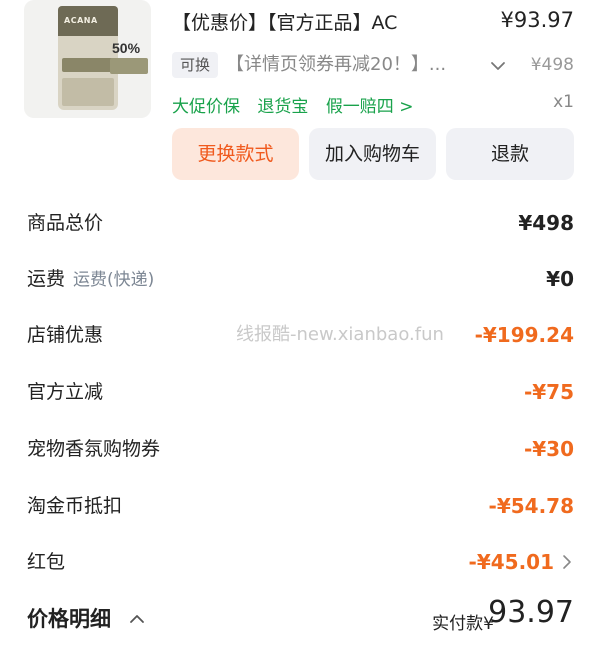  Describe the element at coordinates (511, 562) in the screenshot. I see `row-value: -¥45.01` at that location.